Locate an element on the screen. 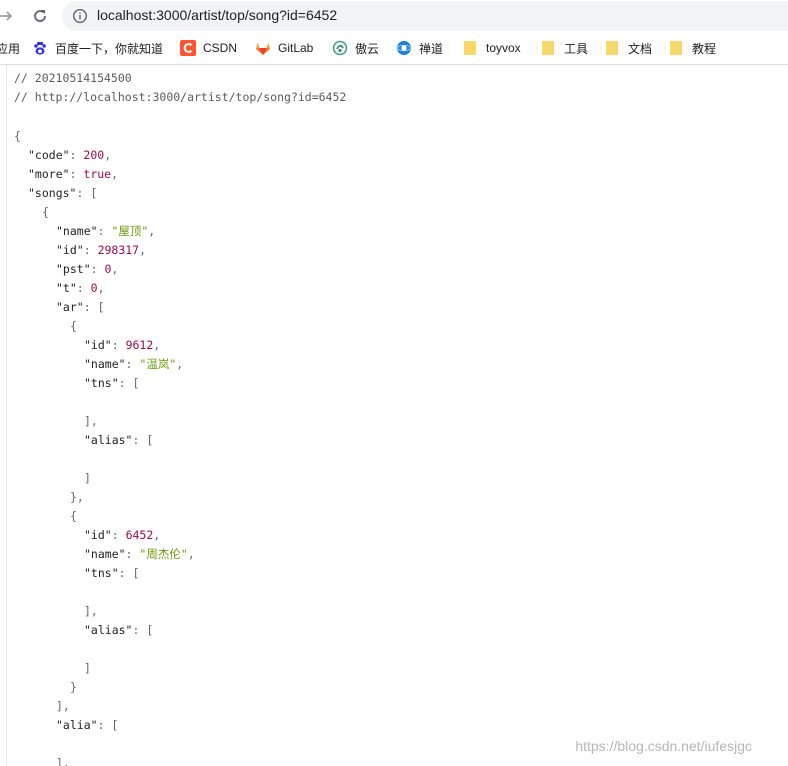  forward-arrow-icon is located at coordinates (9, 16).